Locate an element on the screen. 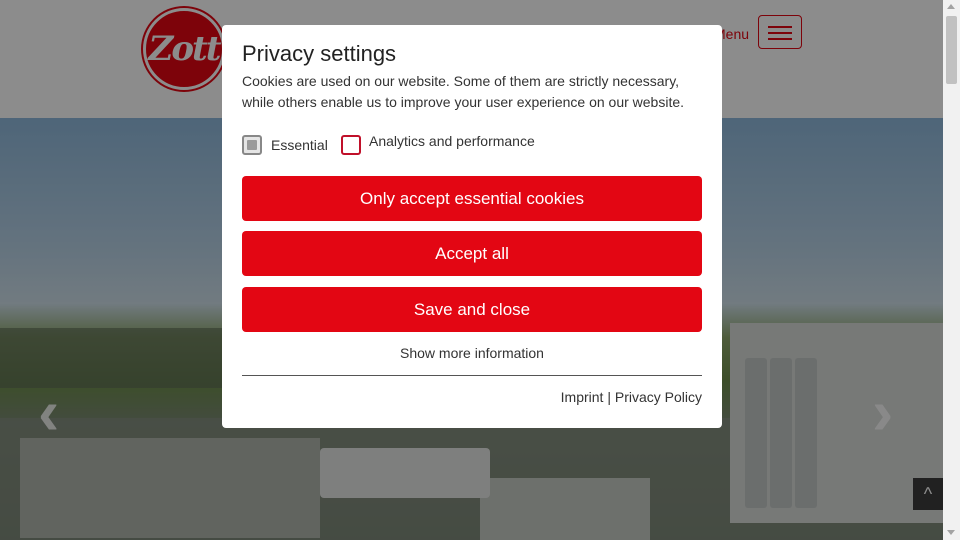  dialog-divider is located at coordinates (472, 375).